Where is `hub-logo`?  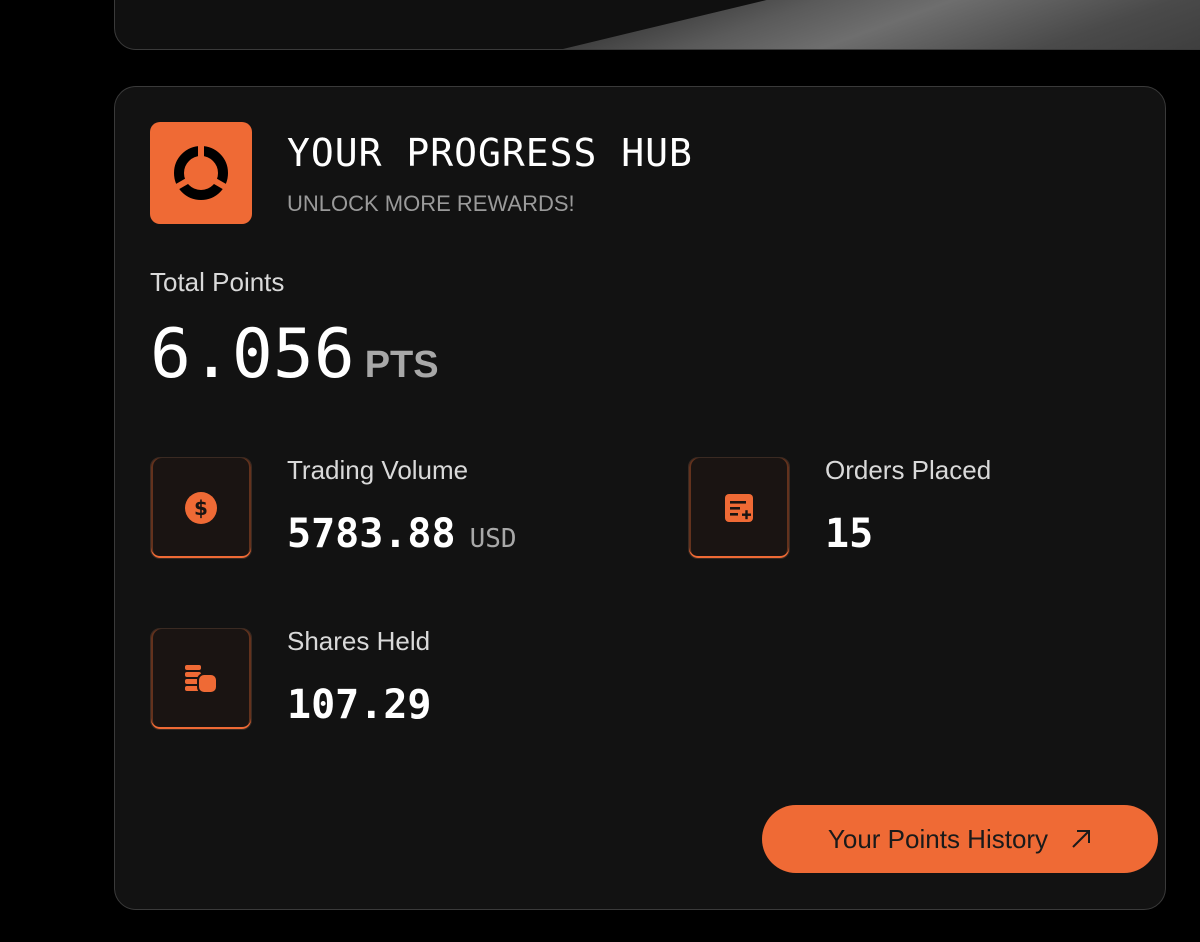
hub-logo is located at coordinates (201, 173).